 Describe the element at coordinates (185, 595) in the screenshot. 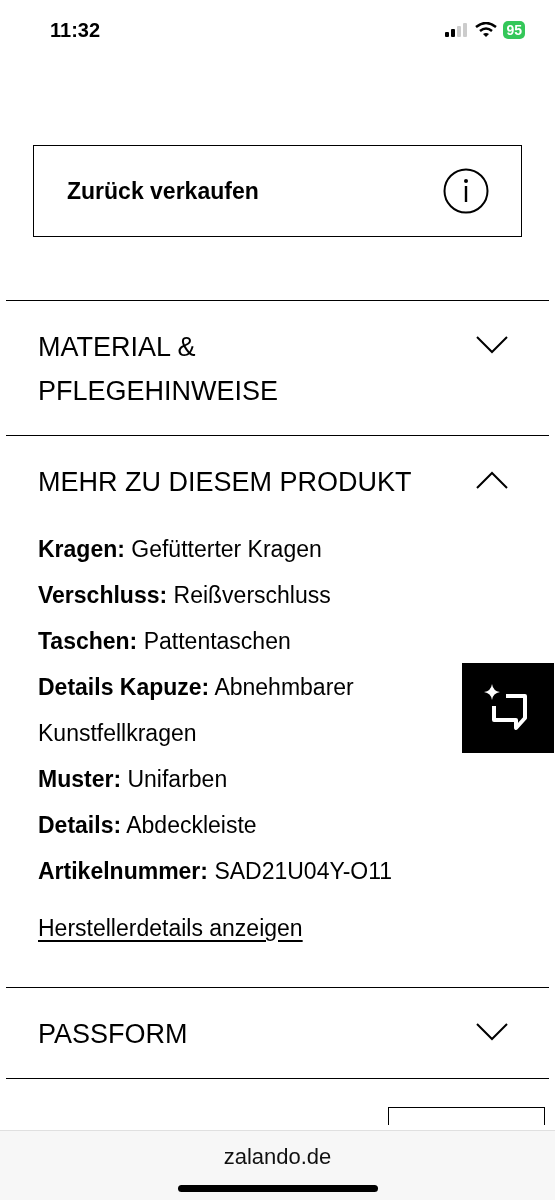

I see `detail-text: Verschluss: Reißverschluss` at that location.